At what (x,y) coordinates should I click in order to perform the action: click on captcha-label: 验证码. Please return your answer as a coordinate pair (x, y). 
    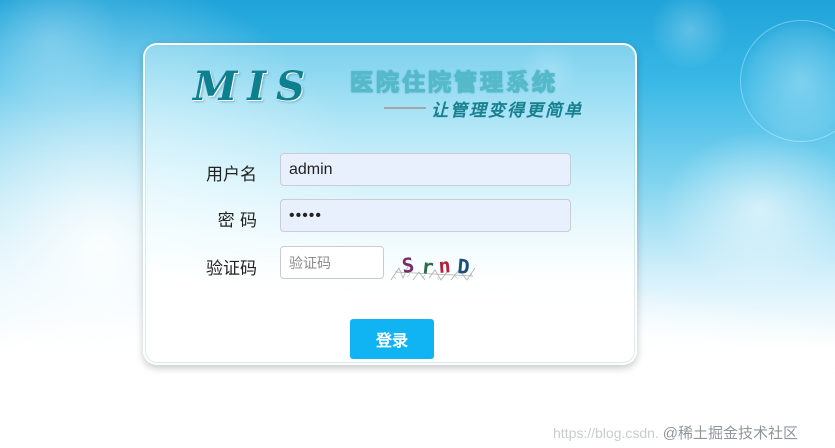
    Looking at the image, I should click on (231, 269).